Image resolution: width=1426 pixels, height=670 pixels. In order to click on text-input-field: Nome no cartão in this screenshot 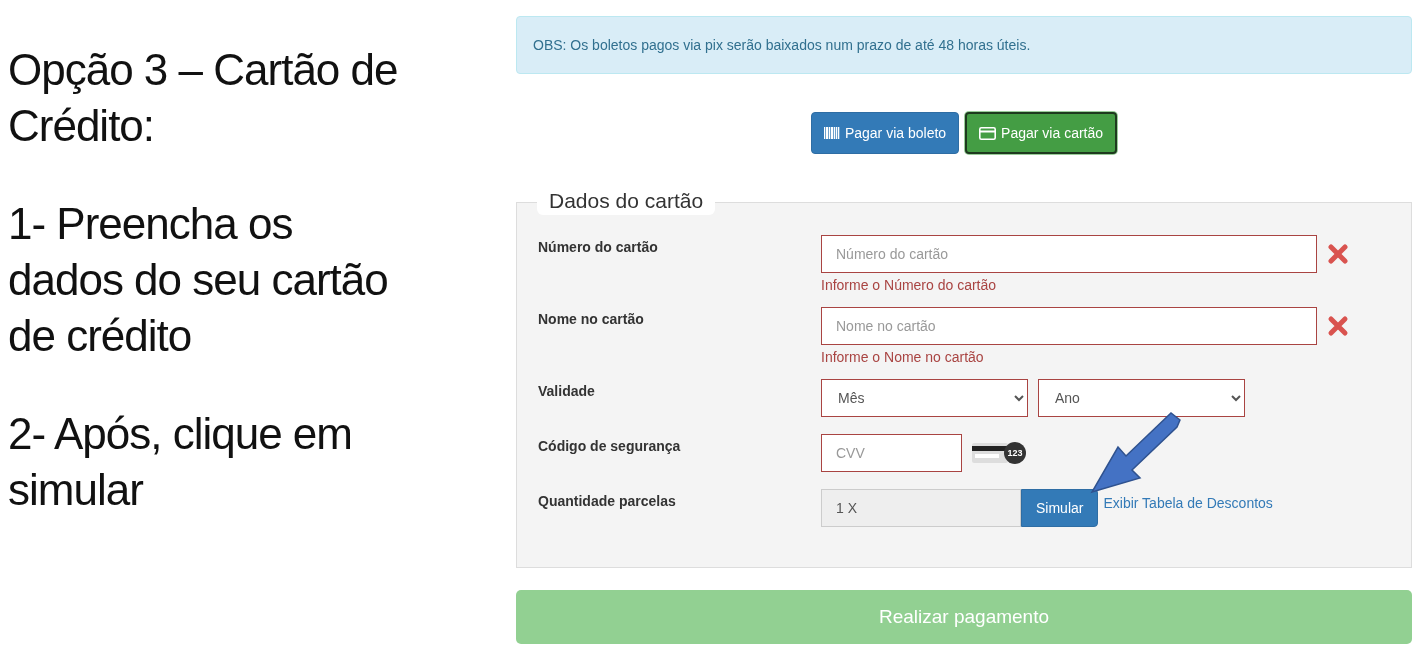, I will do `click(1069, 326)`.